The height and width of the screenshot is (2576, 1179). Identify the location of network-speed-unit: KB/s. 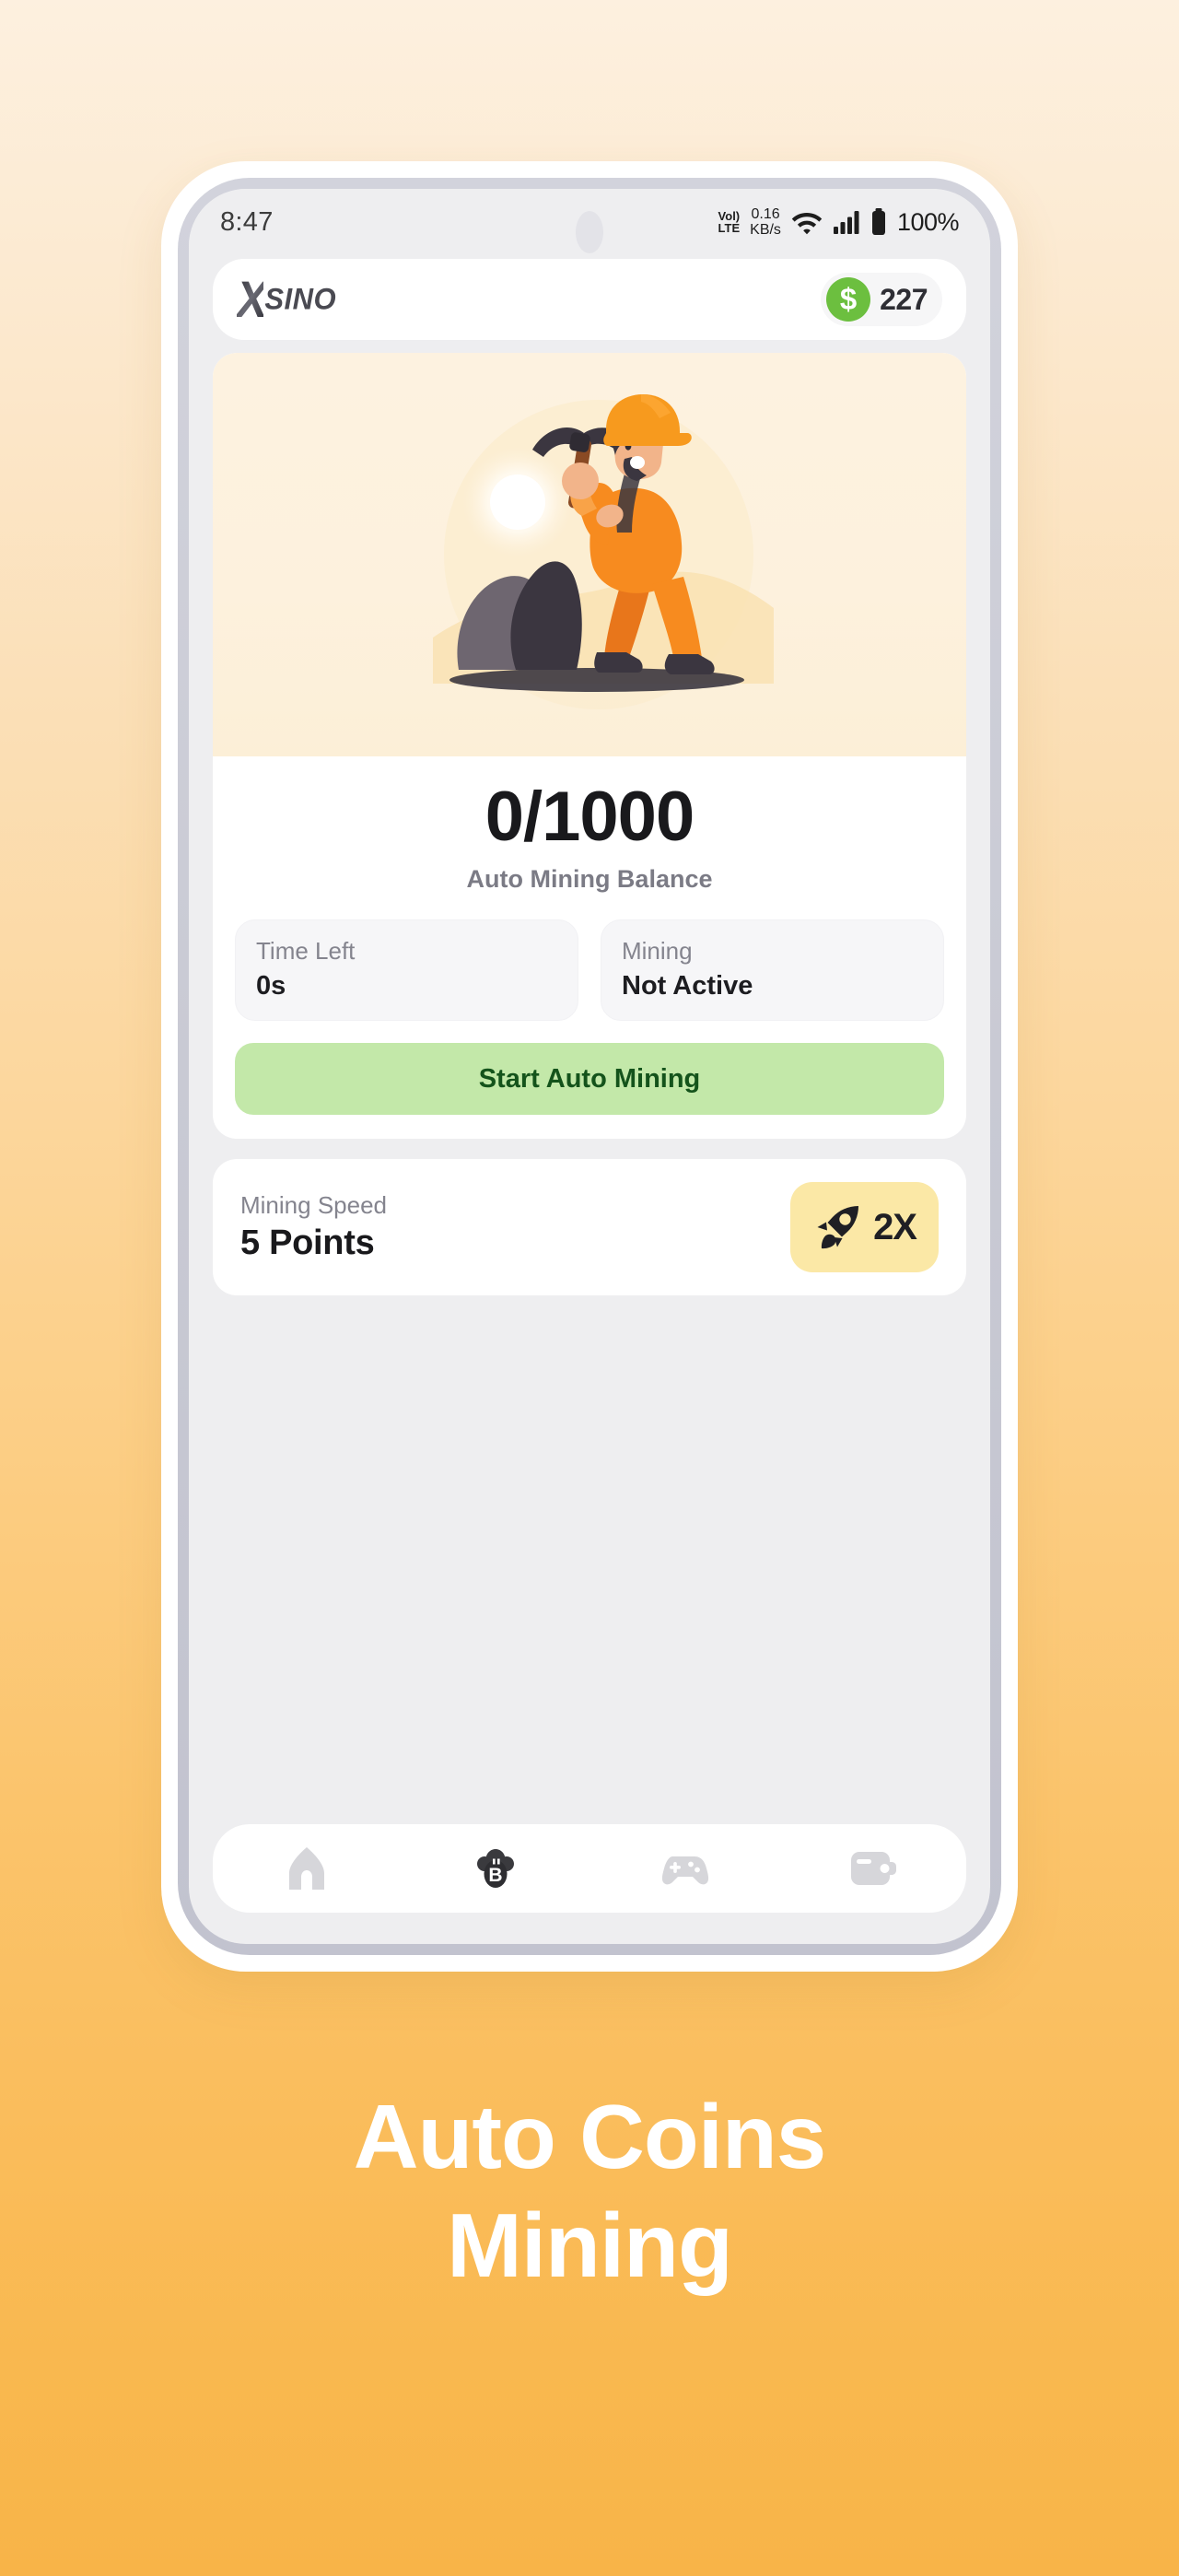
(765, 230).